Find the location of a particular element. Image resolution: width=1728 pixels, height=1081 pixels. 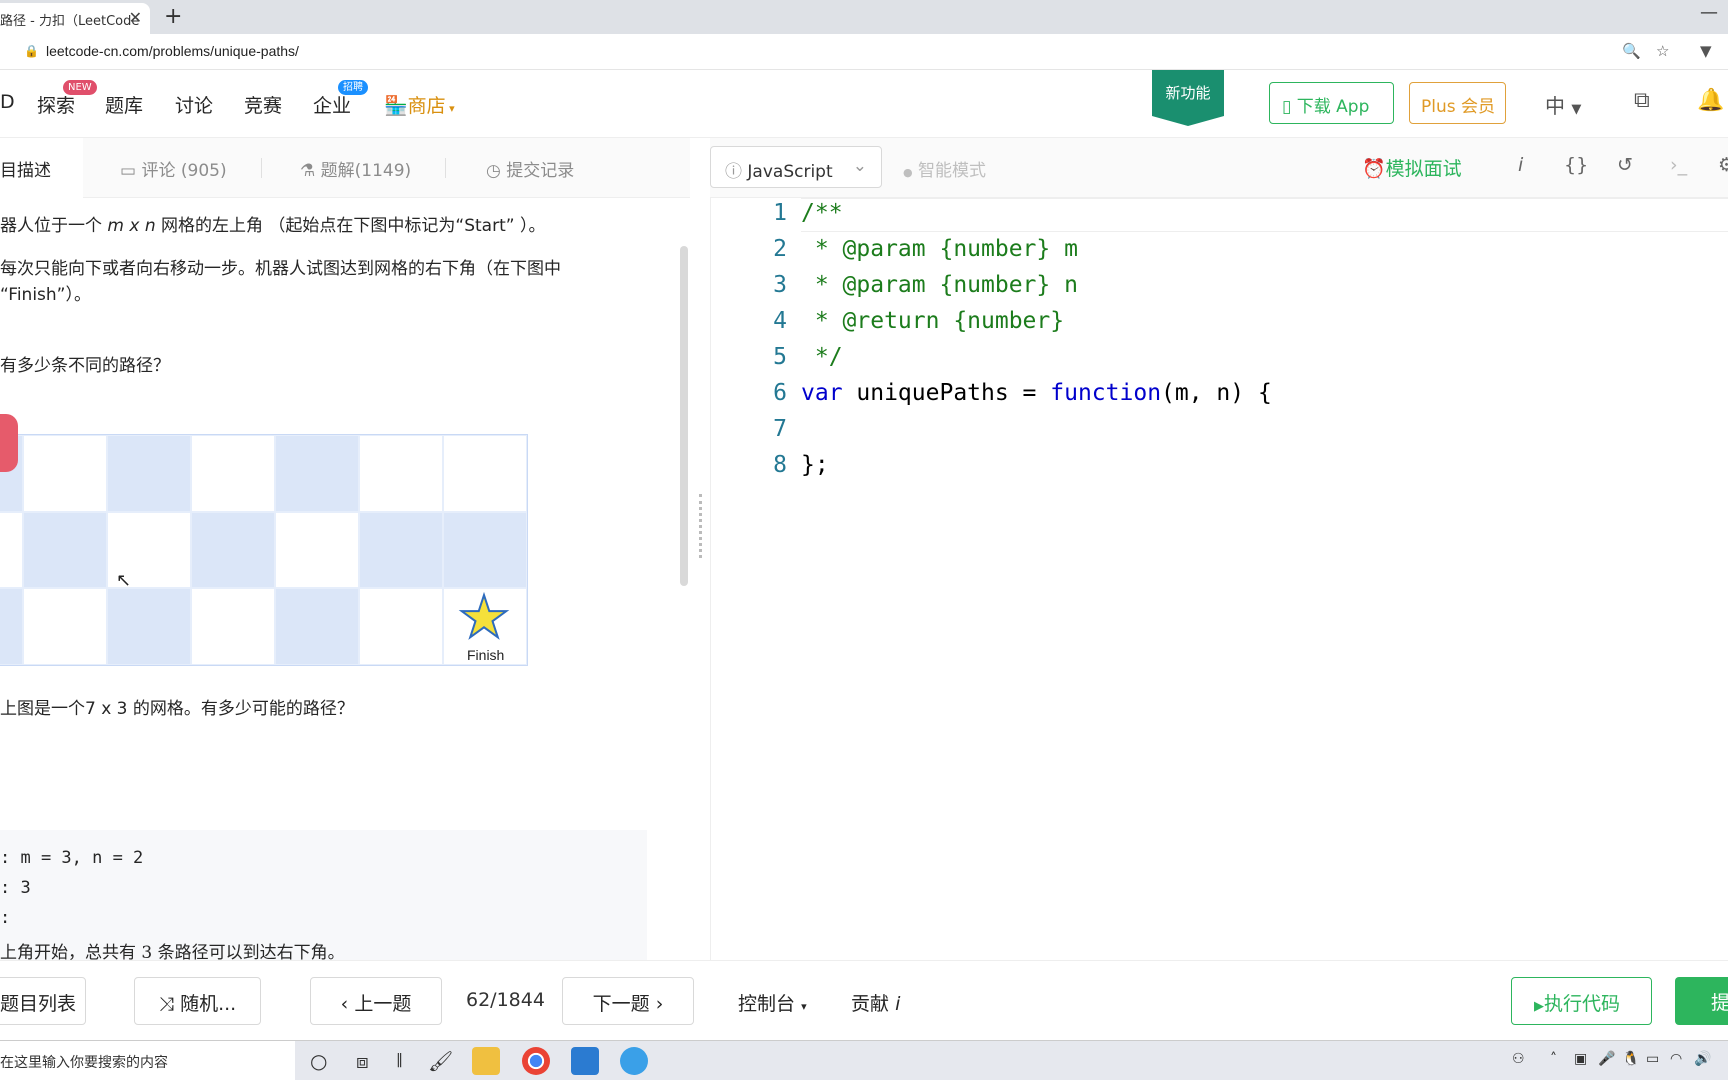

comment-icon: ▭ is located at coordinates (128, 171).